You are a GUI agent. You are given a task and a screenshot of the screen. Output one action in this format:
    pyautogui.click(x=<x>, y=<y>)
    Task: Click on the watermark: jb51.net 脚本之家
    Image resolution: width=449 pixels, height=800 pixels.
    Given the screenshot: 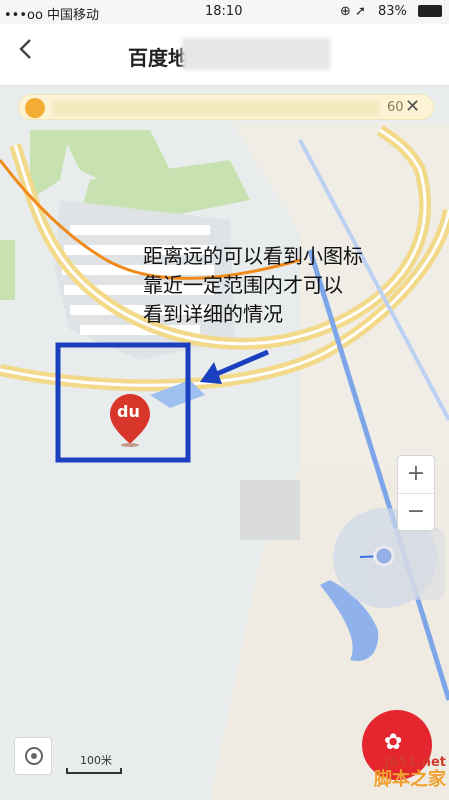 What is the action you would take?
    pyautogui.click(x=403, y=772)
    